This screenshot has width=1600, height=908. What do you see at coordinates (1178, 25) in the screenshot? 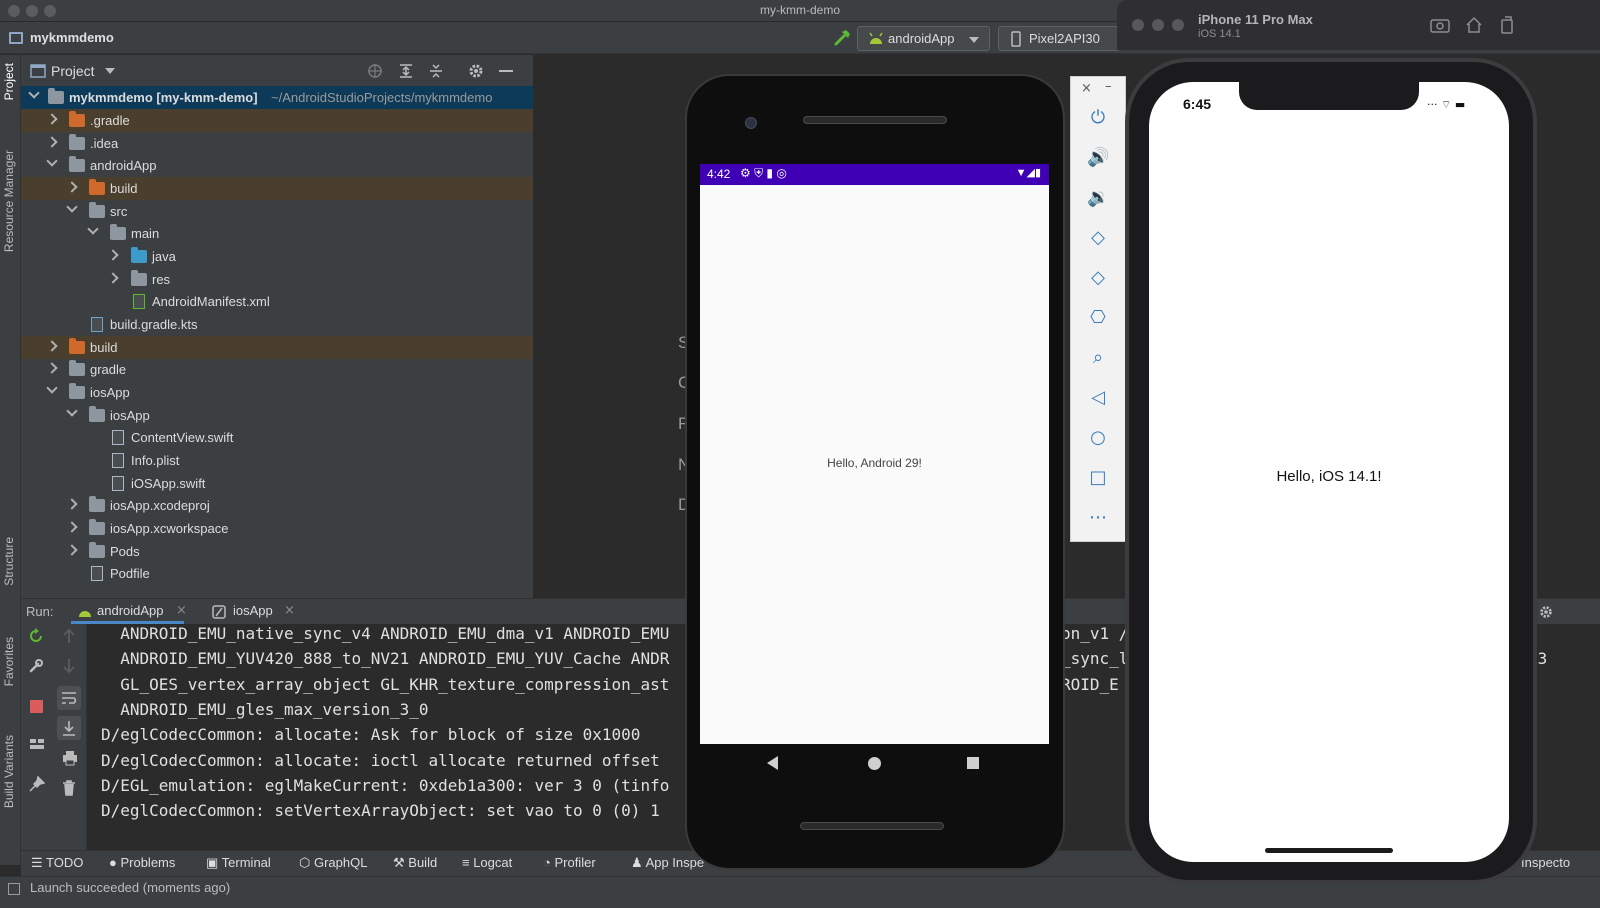
I see `zoom-window-button` at bounding box center [1178, 25].